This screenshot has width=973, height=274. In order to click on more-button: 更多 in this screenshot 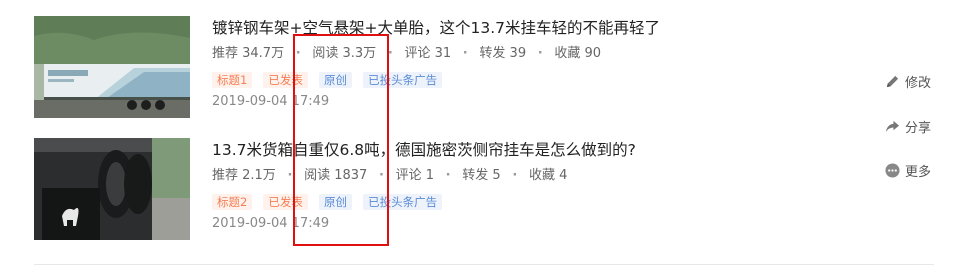, I will do `click(908, 170)`.